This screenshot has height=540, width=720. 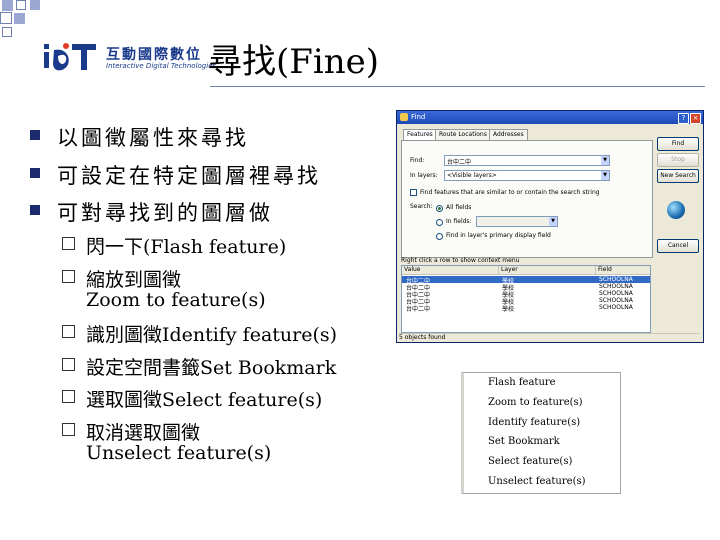 What do you see at coordinates (176, 300) in the screenshot?
I see `sub-bullet-continuation: Zoom to feature(s)` at bounding box center [176, 300].